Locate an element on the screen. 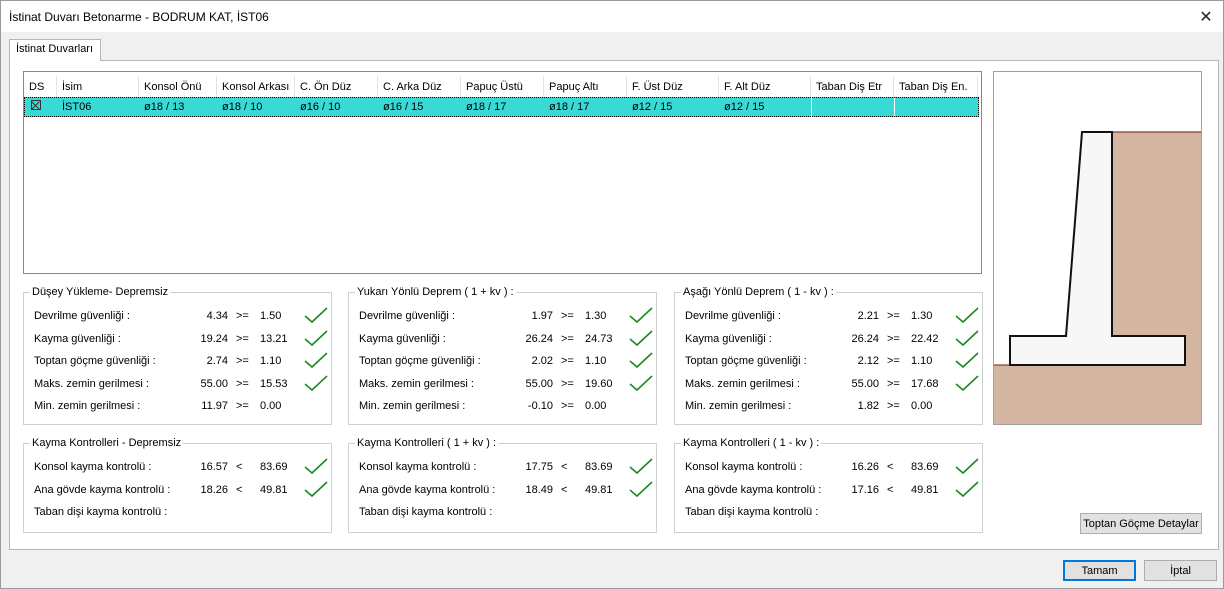 The image size is (1224, 589). cell-papuc-alti: ø18 / 17 is located at coordinates (585, 107).